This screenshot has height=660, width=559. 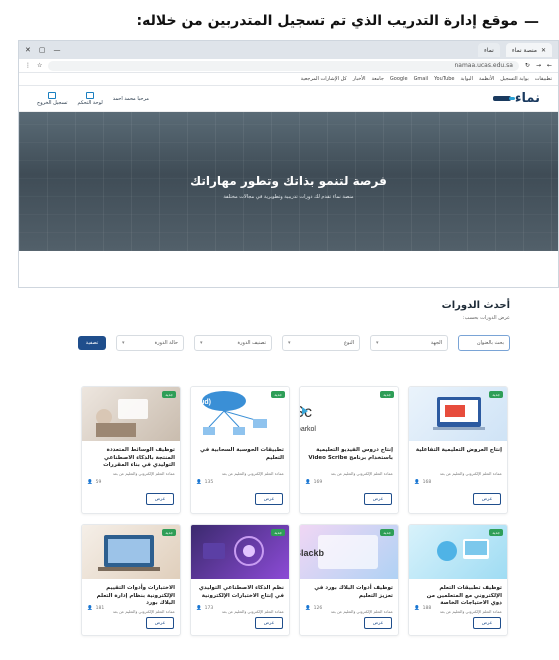 What do you see at coordinates (131, 99) in the screenshot?
I see `user-greeting: مرحبا محمد احمد` at bounding box center [131, 99].